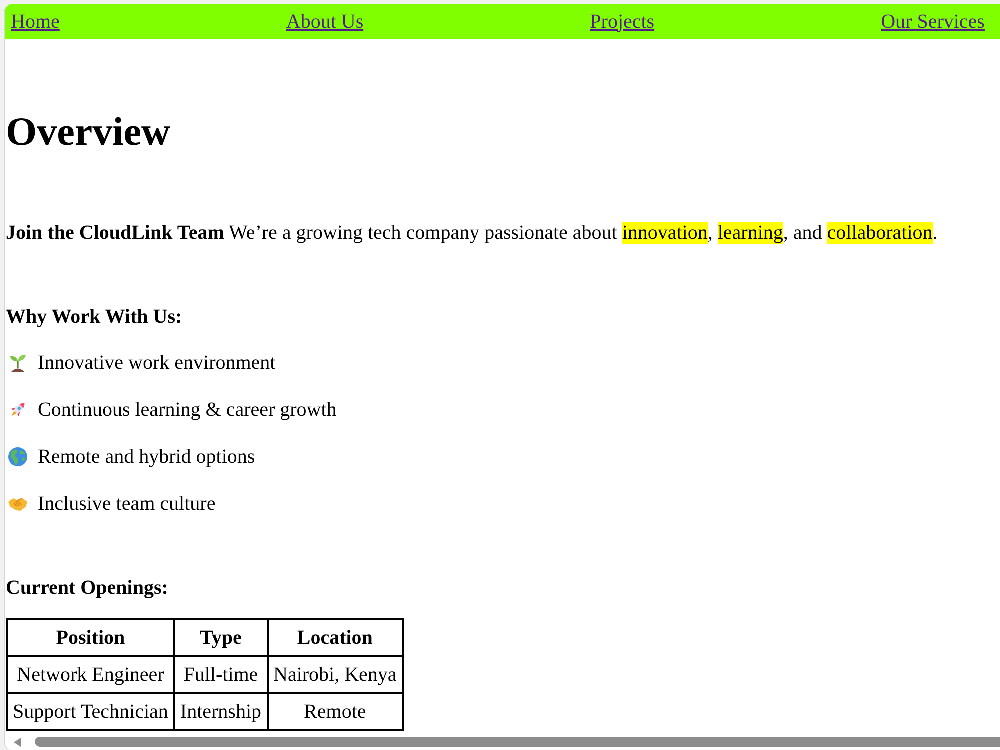 Image resolution: width=1000 pixels, height=750 pixels. What do you see at coordinates (335, 711) in the screenshot?
I see `table-cell: Remote` at bounding box center [335, 711].